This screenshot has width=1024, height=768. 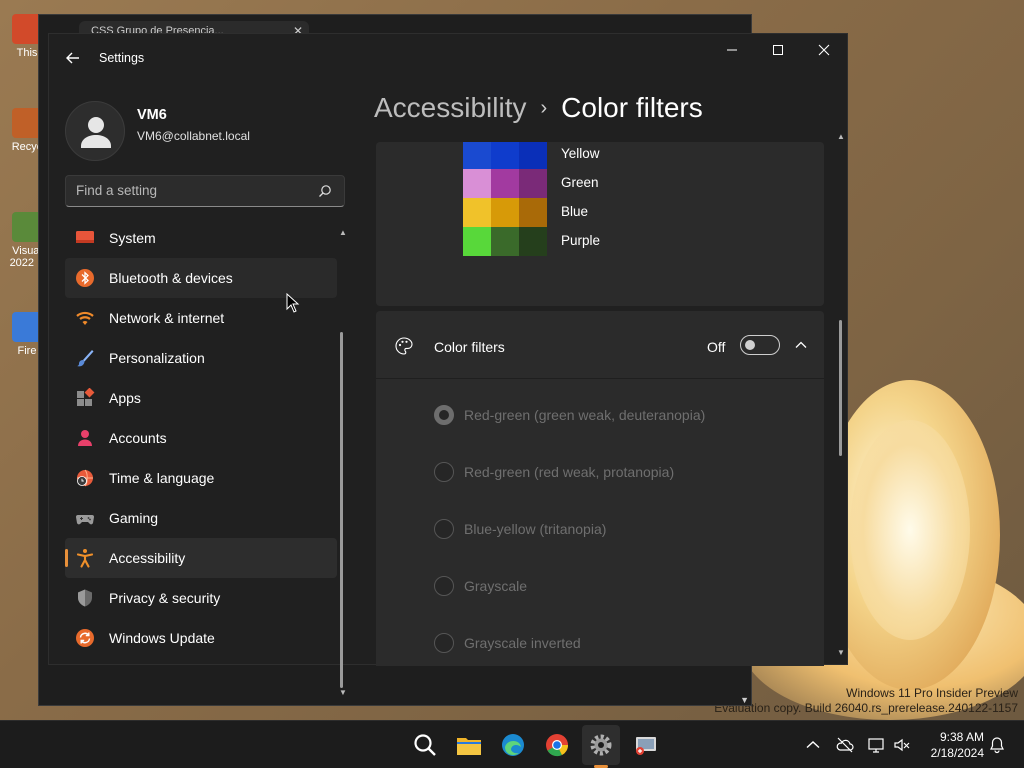 What do you see at coordinates (201, 398) in the screenshot?
I see `sidebar-item-apps: Apps` at bounding box center [201, 398].